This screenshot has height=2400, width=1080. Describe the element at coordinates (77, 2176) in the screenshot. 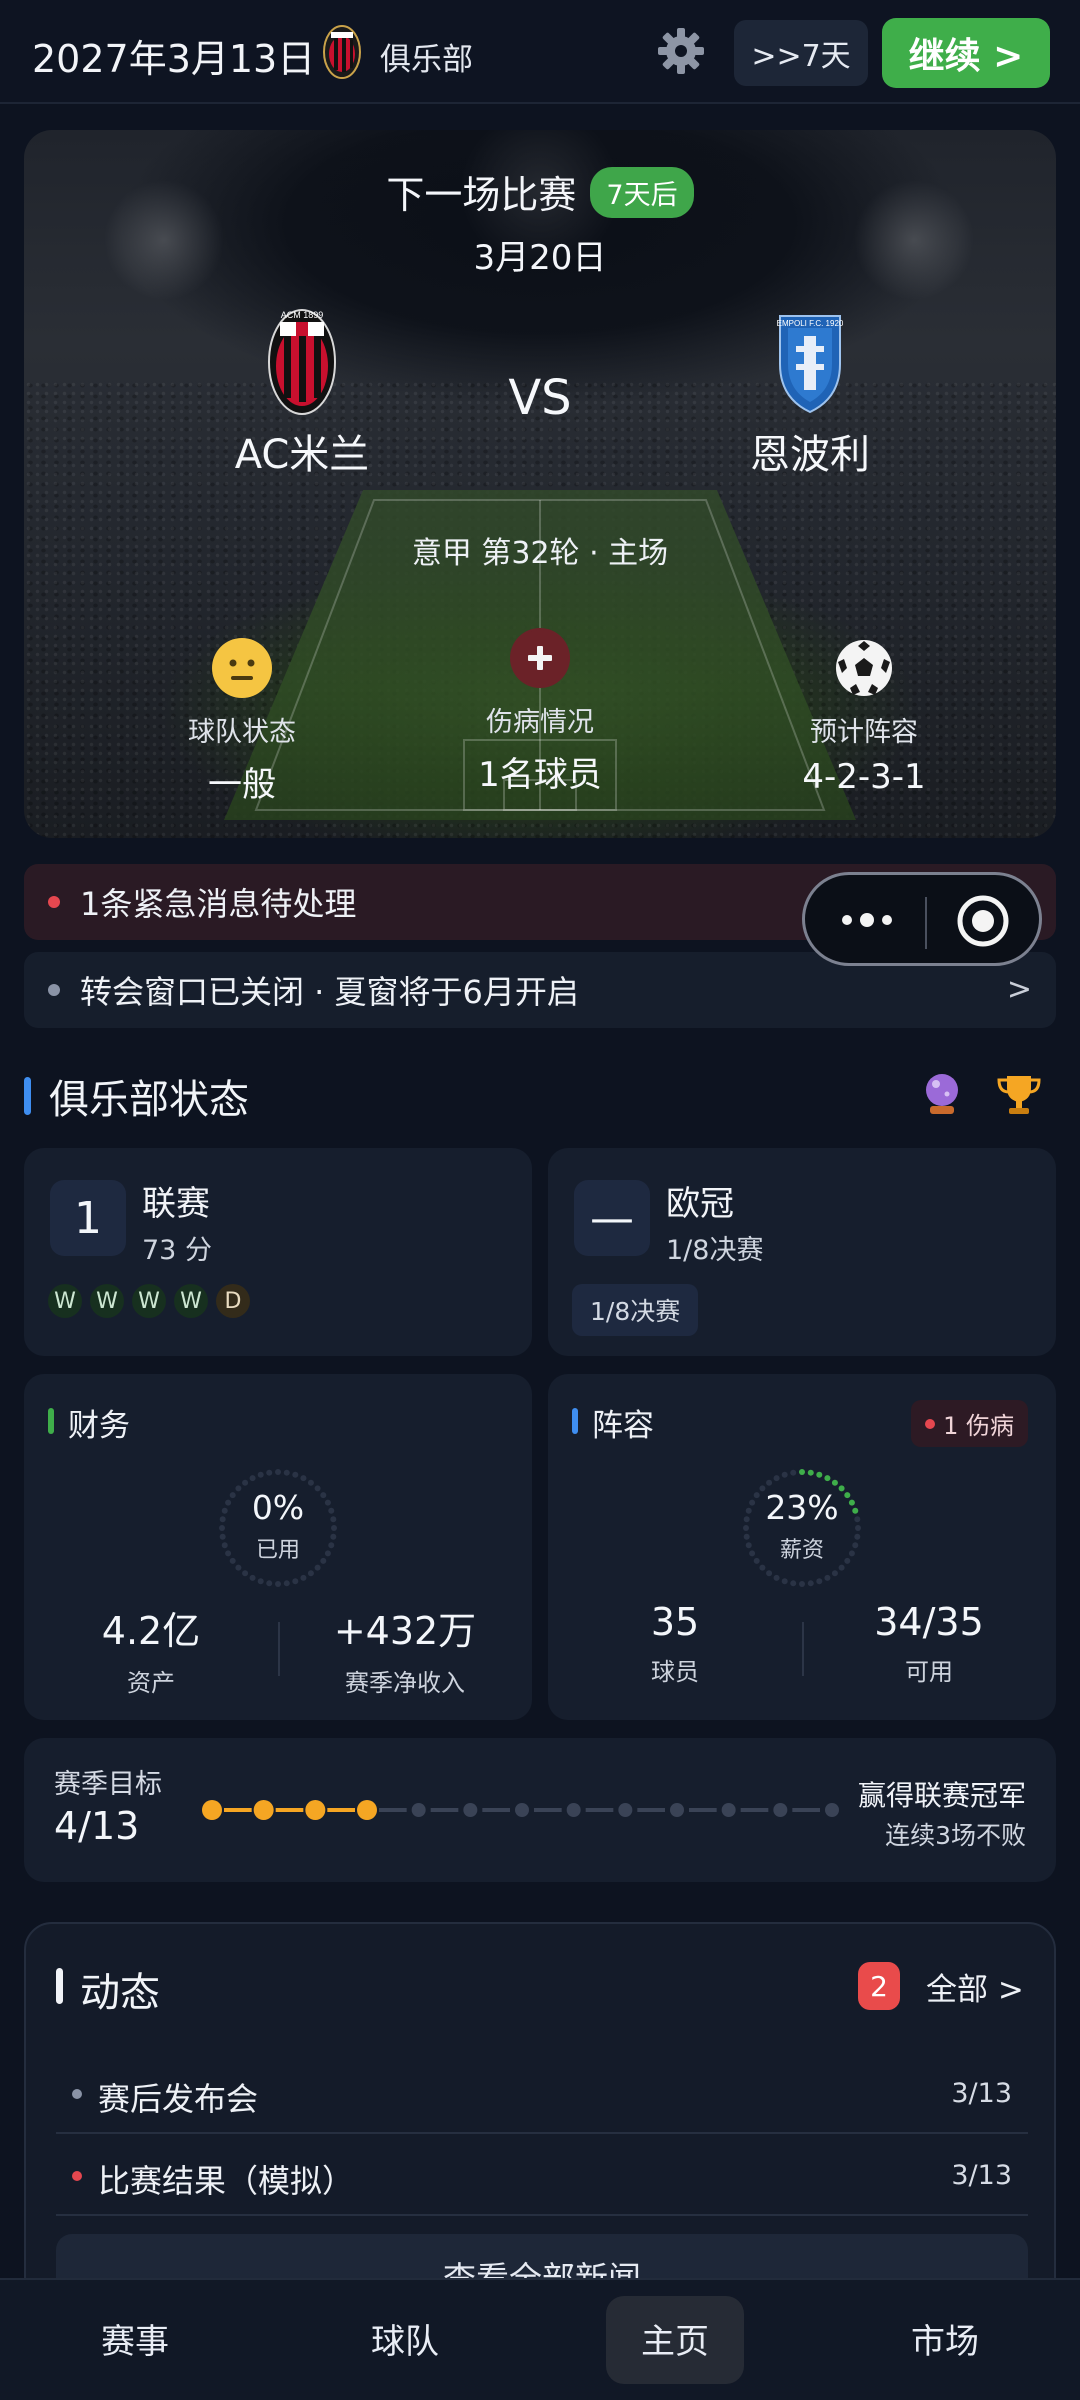

I see `news-dot` at that location.